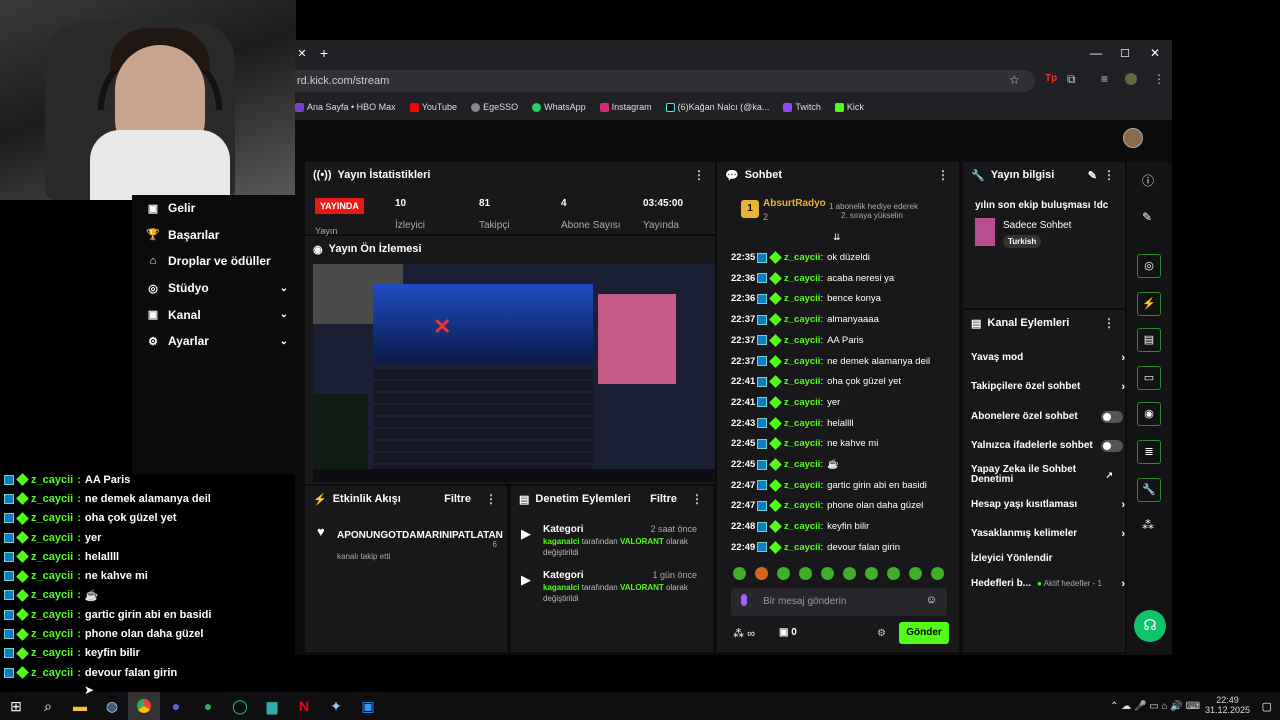  What do you see at coordinates (214, 314) in the screenshot?
I see `nav-item-4: ▣ Kanal ⌄` at bounding box center [214, 314].